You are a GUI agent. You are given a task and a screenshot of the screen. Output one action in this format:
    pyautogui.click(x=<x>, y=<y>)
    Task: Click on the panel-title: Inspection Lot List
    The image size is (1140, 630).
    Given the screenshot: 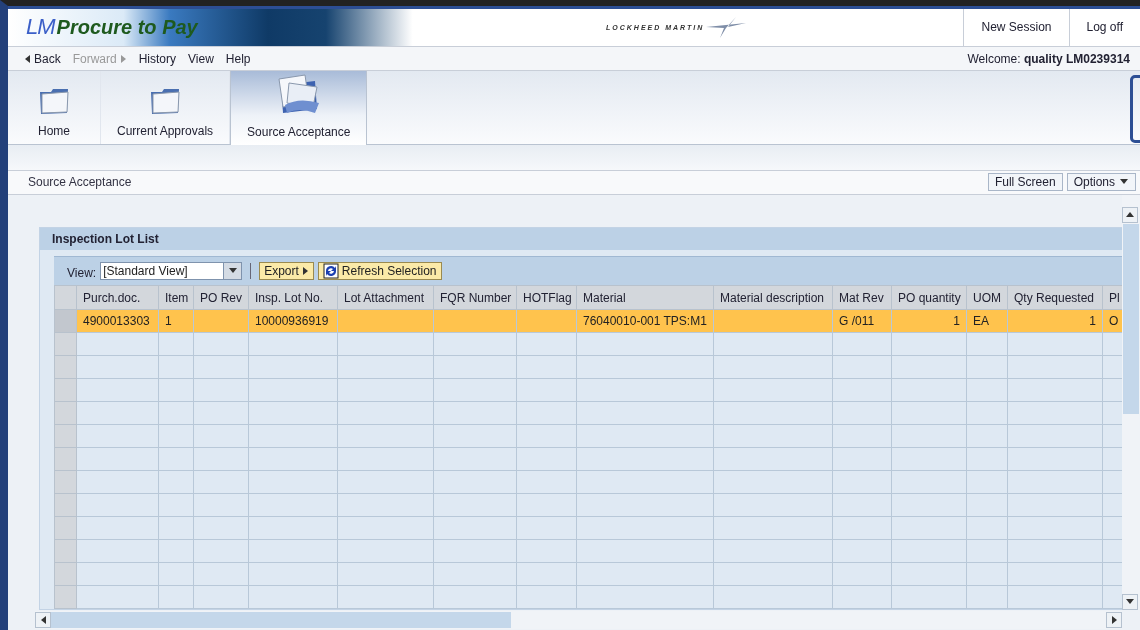 What is the action you would take?
    pyautogui.click(x=105, y=239)
    